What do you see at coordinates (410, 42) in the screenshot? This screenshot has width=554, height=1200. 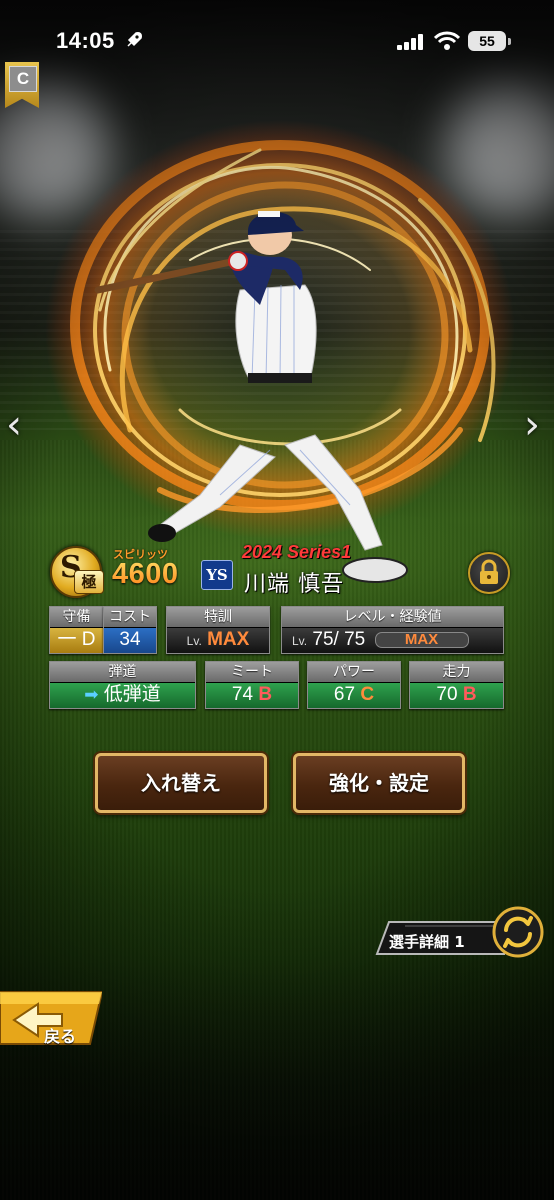 I see `signal-icon` at bounding box center [410, 42].